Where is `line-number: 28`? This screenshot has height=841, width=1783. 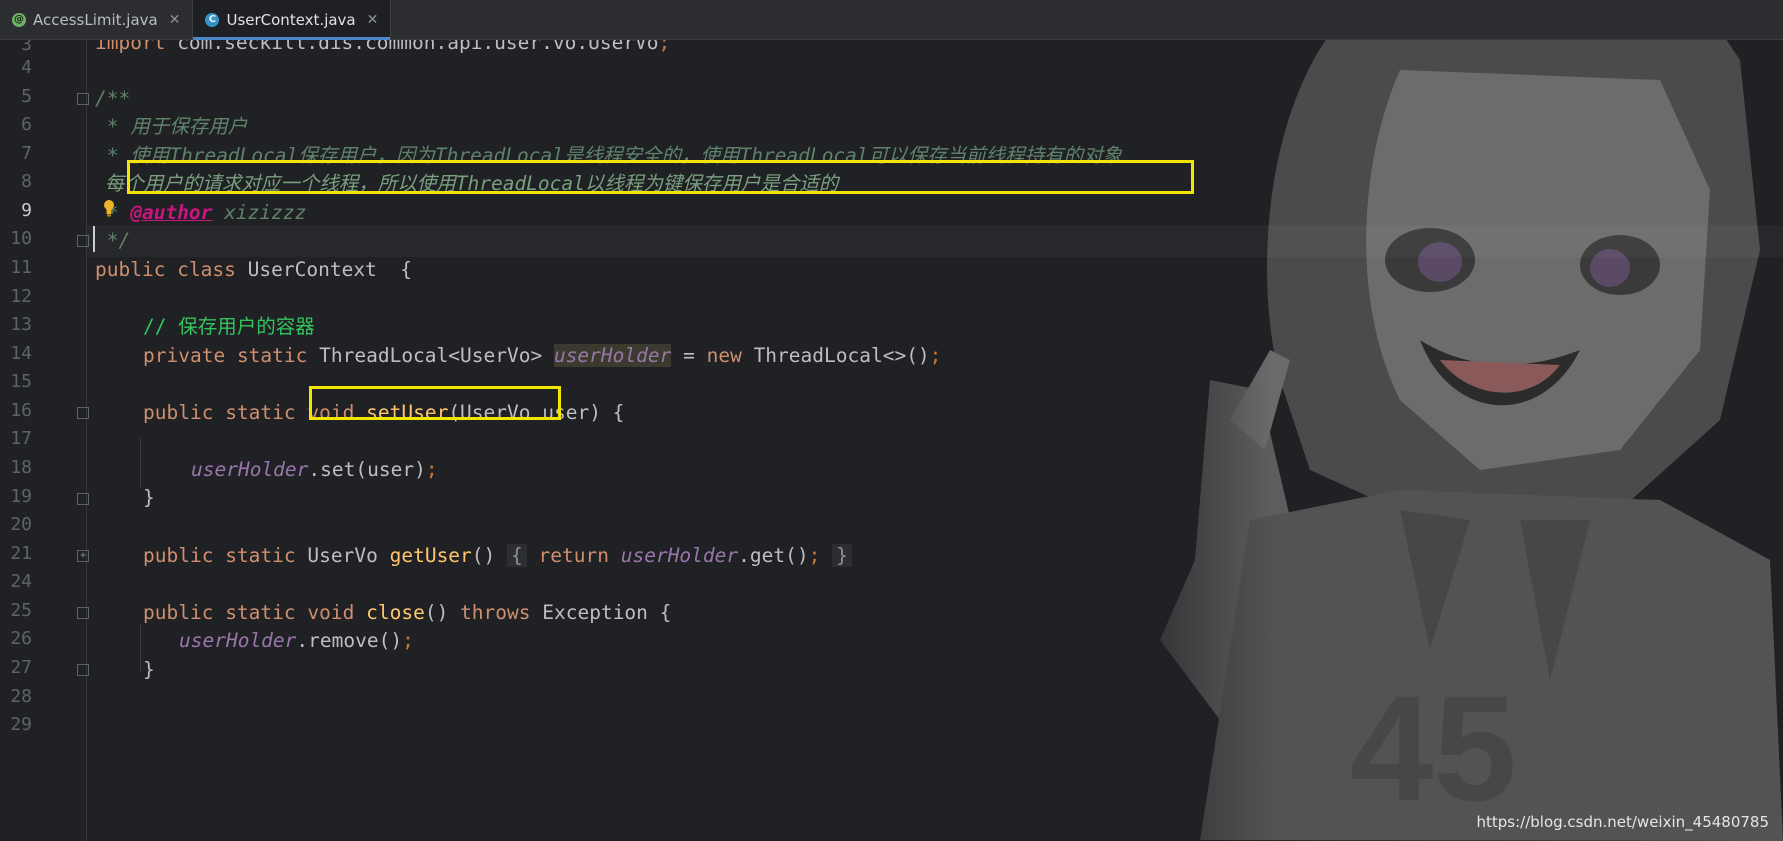 line-number: 28 is located at coordinates (21, 696).